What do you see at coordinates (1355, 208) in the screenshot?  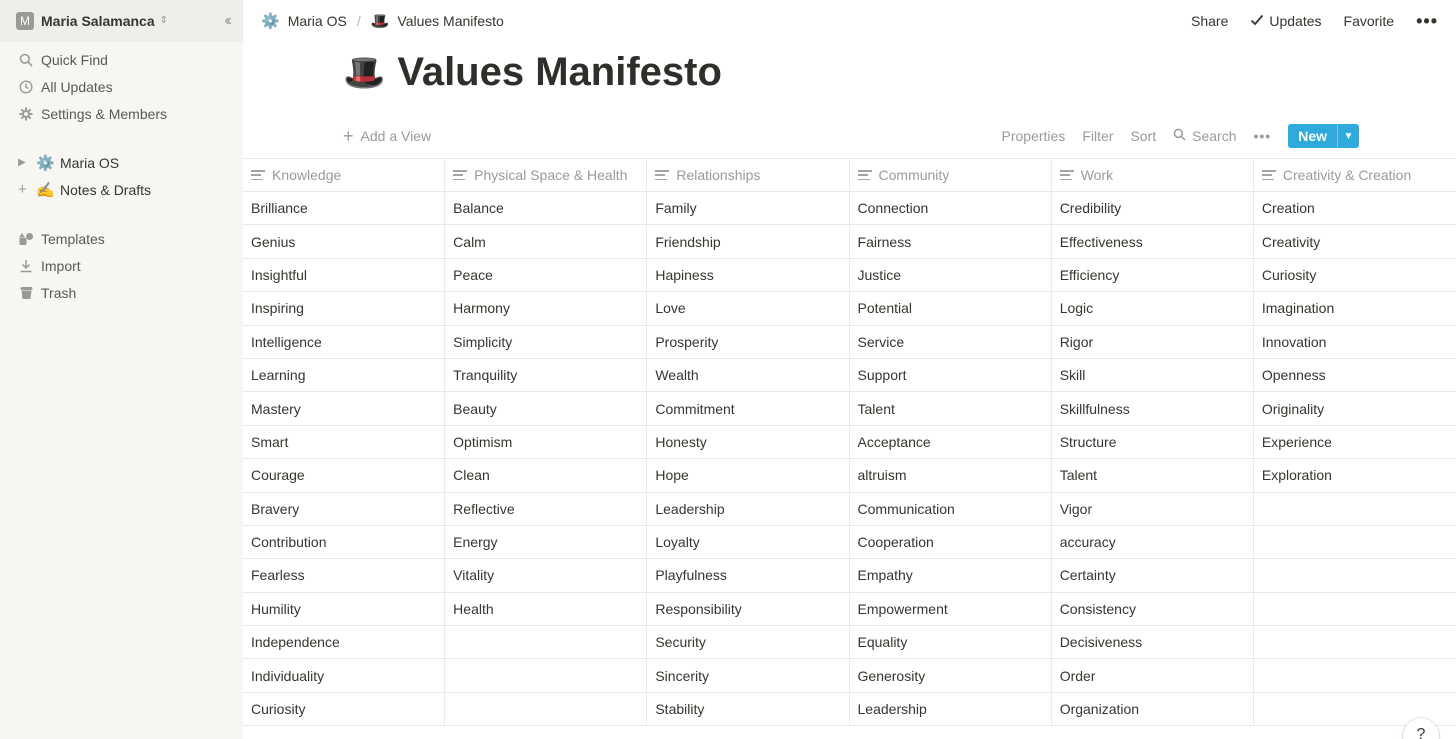 I see `table-cell: Creation` at bounding box center [1355, 208].